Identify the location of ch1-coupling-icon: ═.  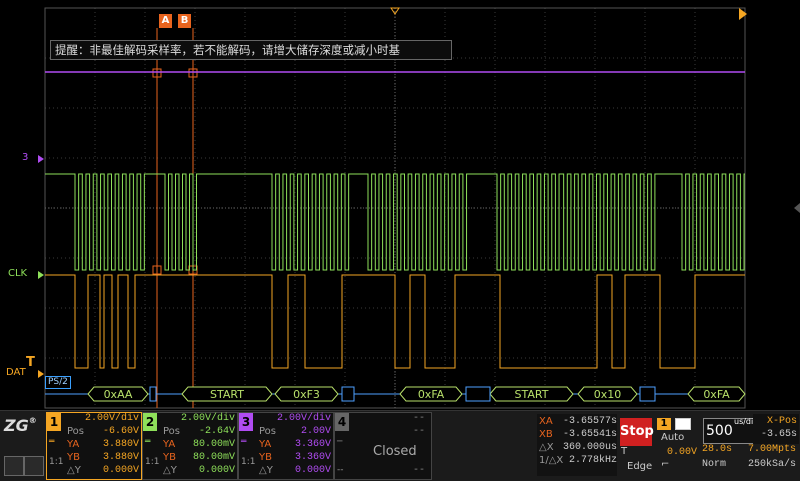
(52, 442).